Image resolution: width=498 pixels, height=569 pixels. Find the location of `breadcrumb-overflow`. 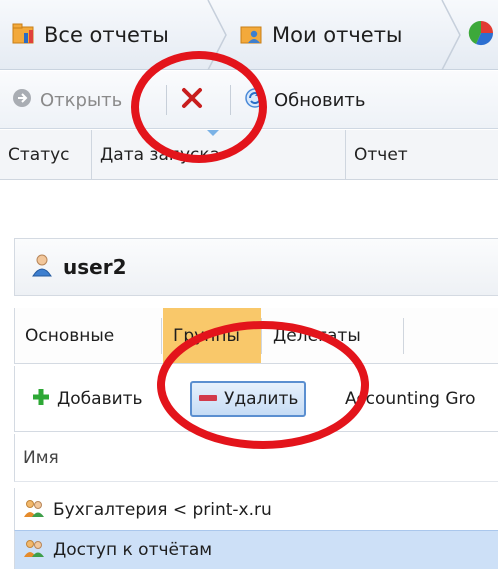

breadcrumb-overflow is located at coordinates (481, 35).